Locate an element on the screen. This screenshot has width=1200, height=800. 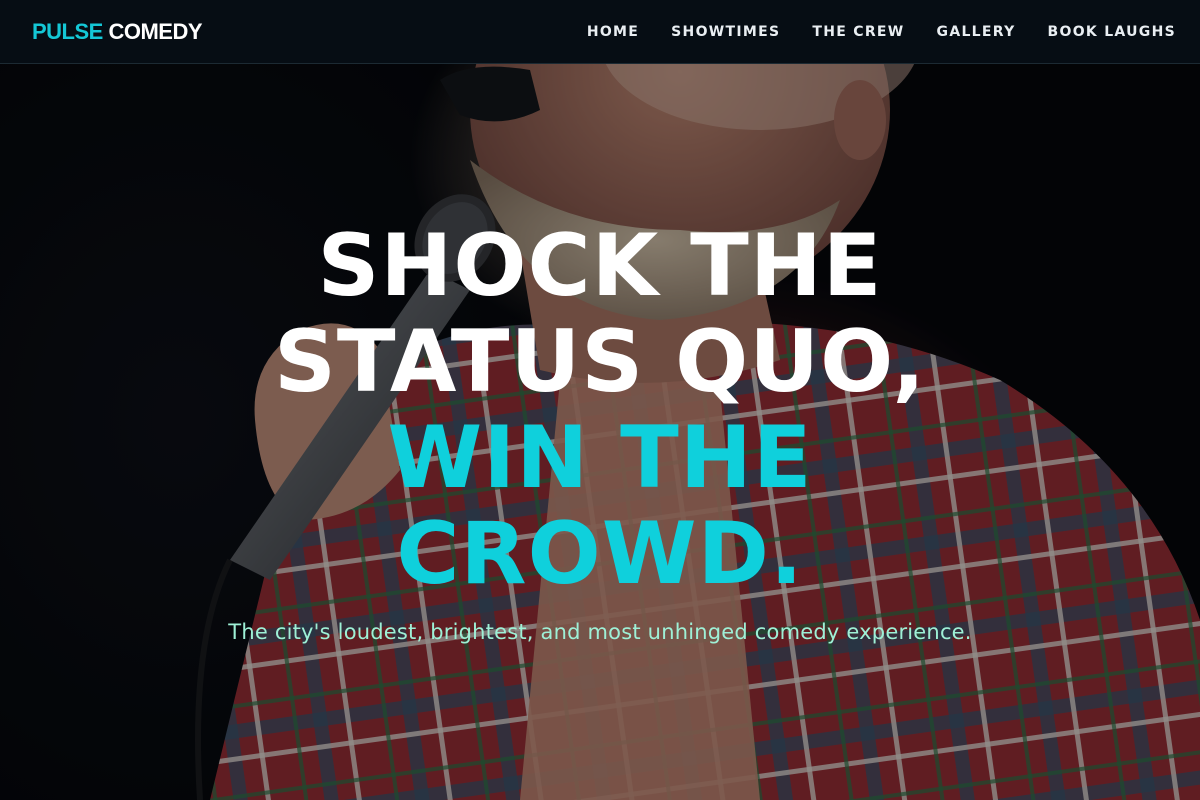
brand-logo-comedy: COMEDY is located at coordinates (155, 31).